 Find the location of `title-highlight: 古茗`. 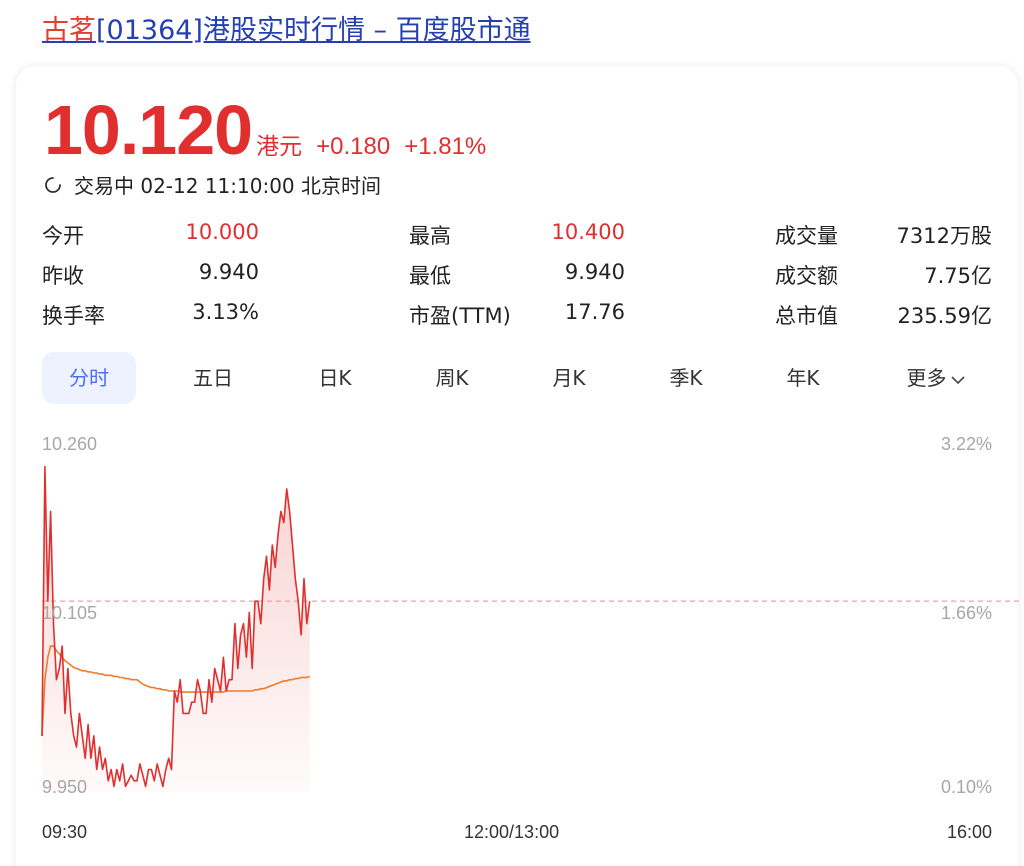

title-highlight: 古茗 is located at coordinates (69, 30).